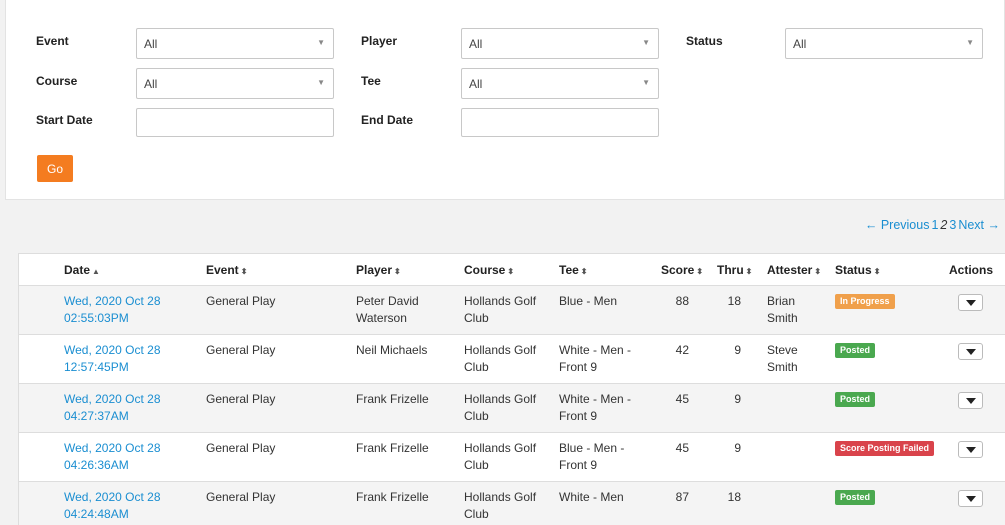 This screenshot has width=1005, height=525. What do you see at coordinates (387, 120) in the screenshot?
I see `end-date-label: End Date` at bounding box center [387, 120].